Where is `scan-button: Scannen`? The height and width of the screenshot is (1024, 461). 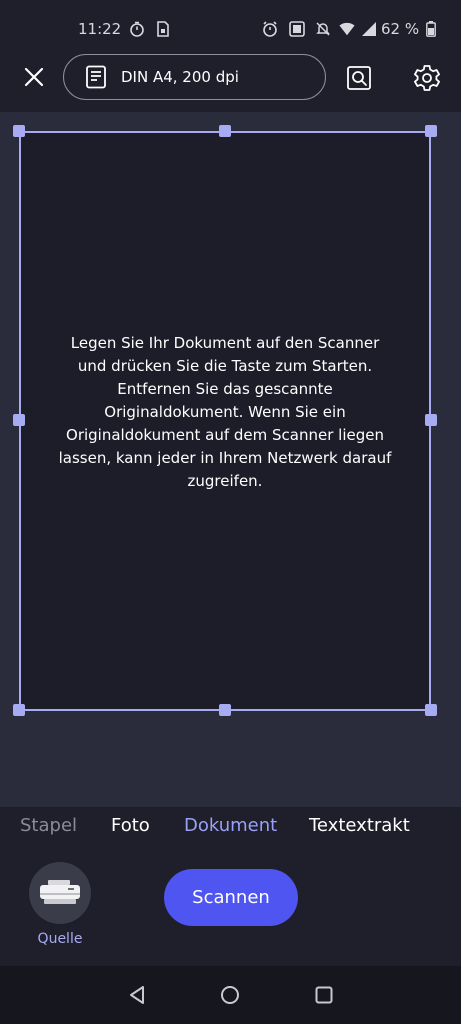 scan-button: Scannen is located at coordinates (231, 897).